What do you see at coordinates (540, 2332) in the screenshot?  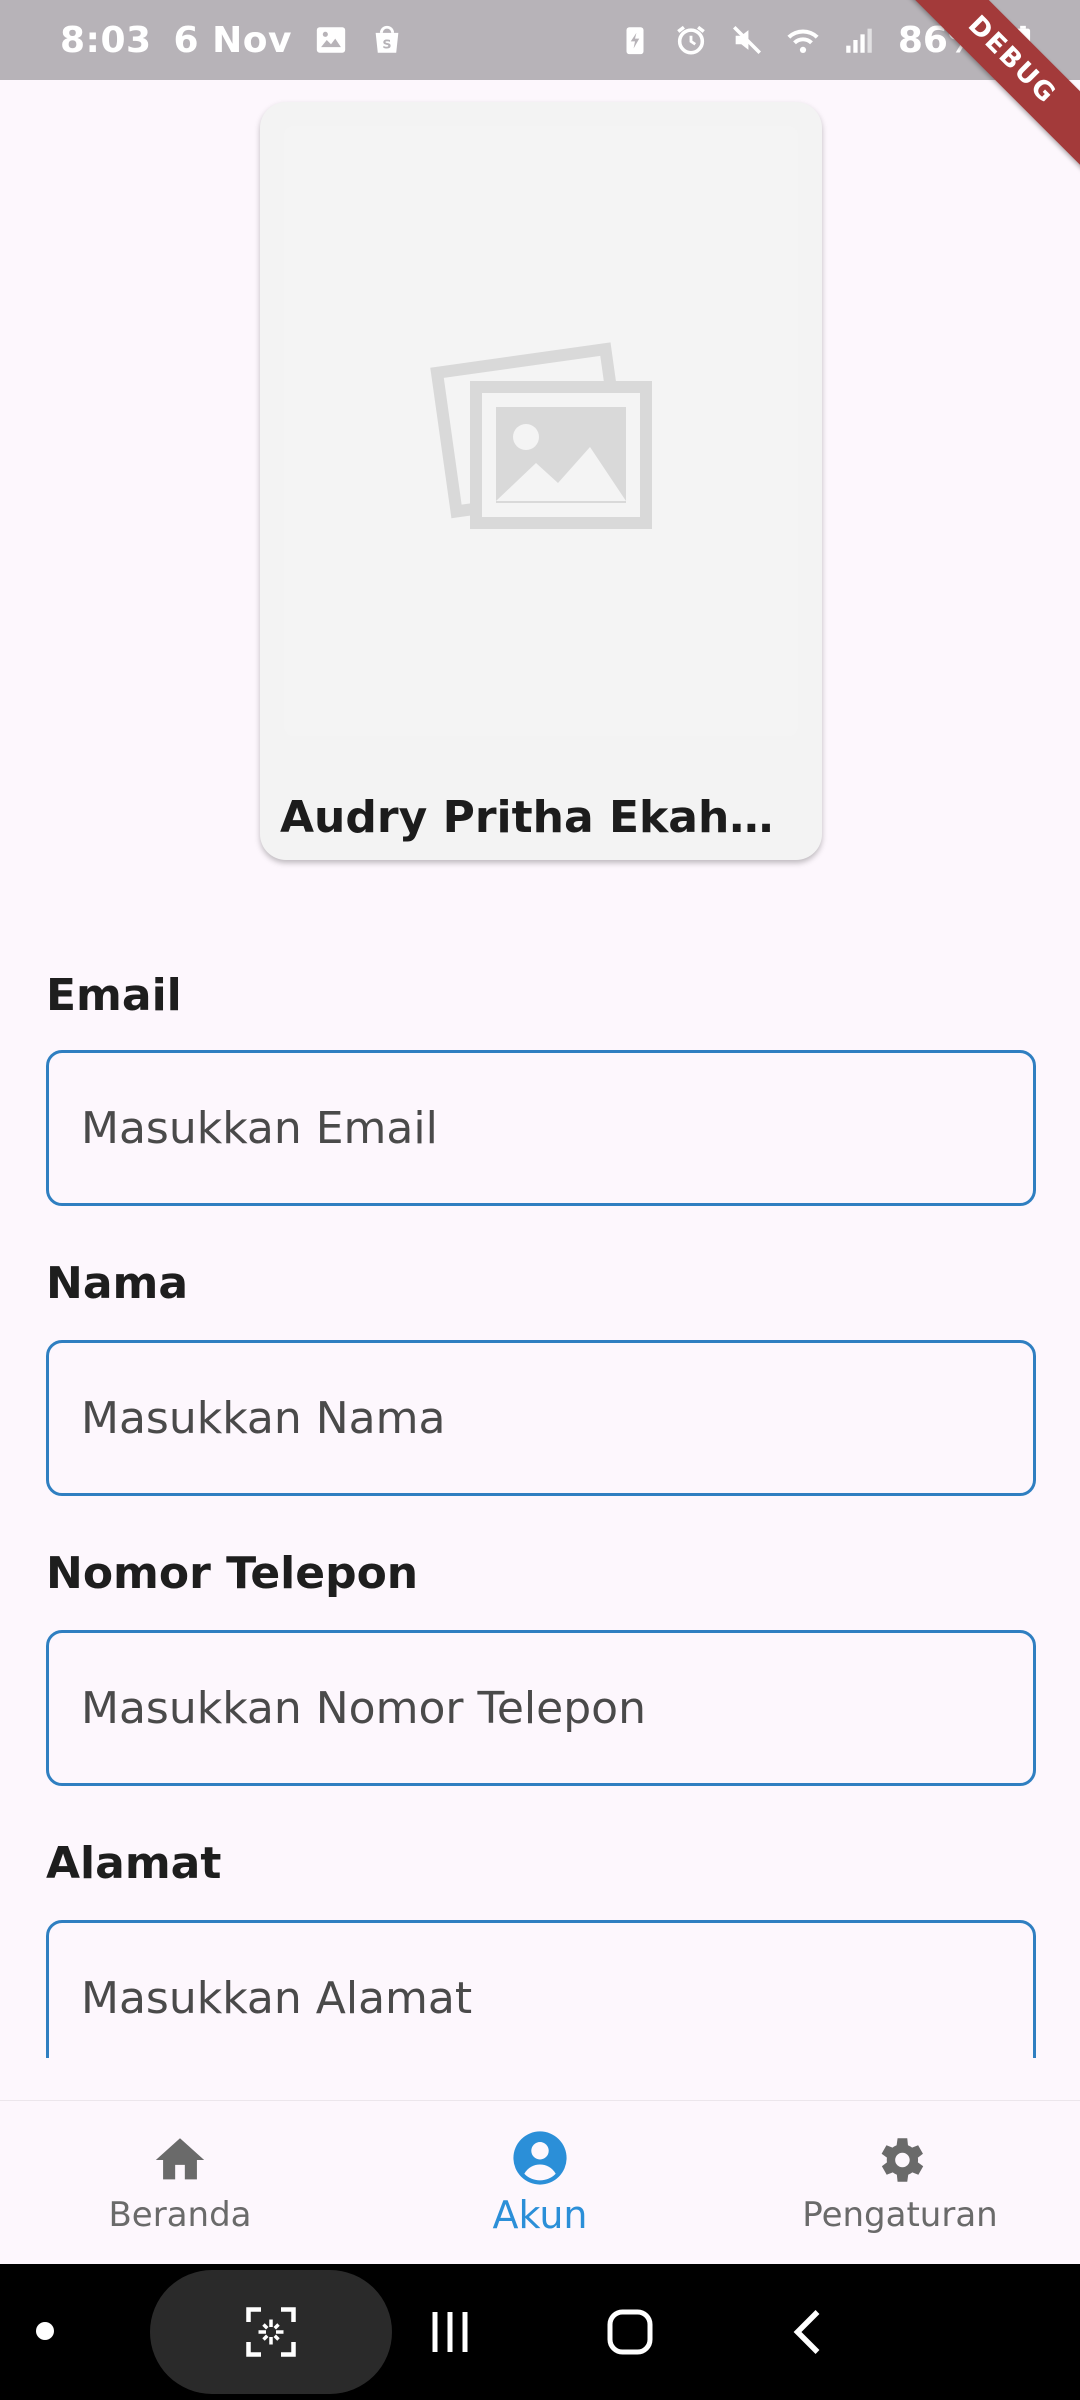 I see `system-navigation-bar` at bounding box center [540, 2332].